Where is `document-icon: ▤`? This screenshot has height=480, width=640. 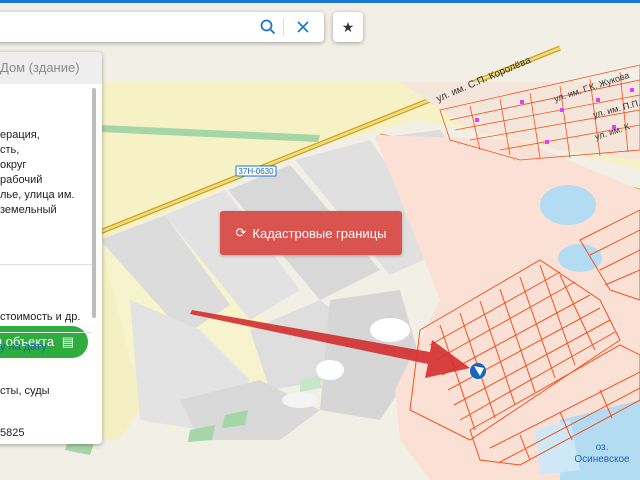 document-icon: ▤ is located at coordinates (67, 341).